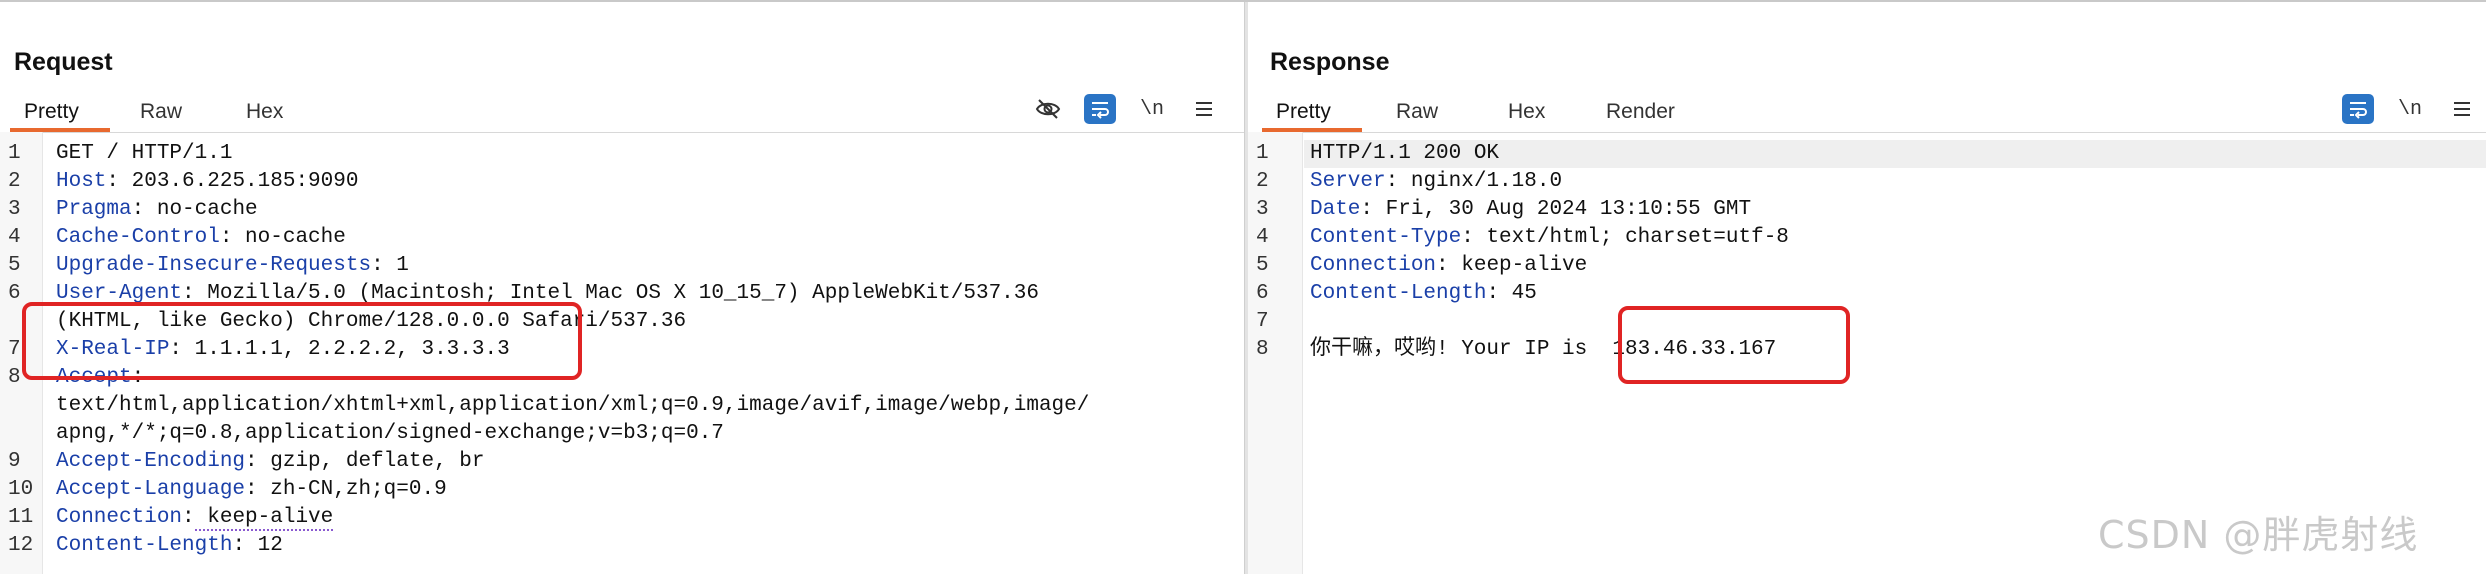 The width and height of the screenshot is (2486, 574). Describe the element at coordinates (1867, 154) in the screenshot. I see `code-line: 1 HTTP/1.1 200 OK` at that location.